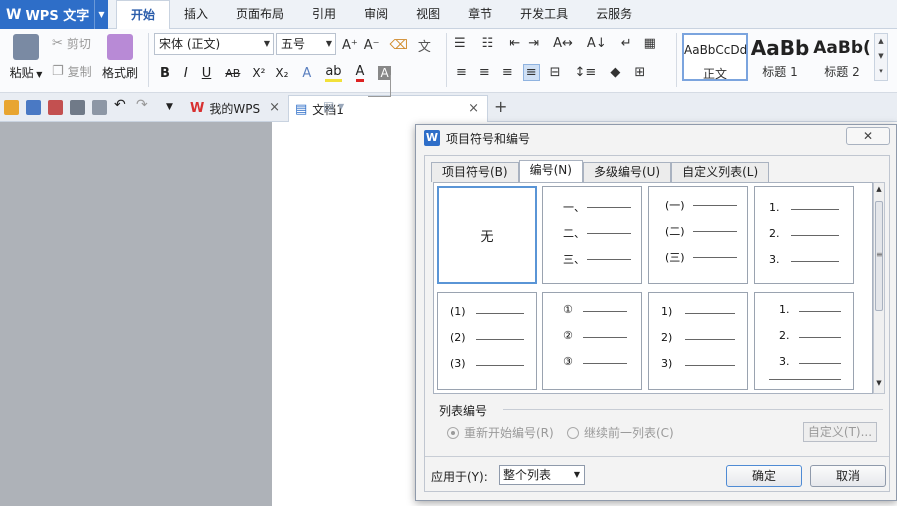 The image size is (897, 506). I want to click on chinese-layout-icon: A↔, so click(563, 43).